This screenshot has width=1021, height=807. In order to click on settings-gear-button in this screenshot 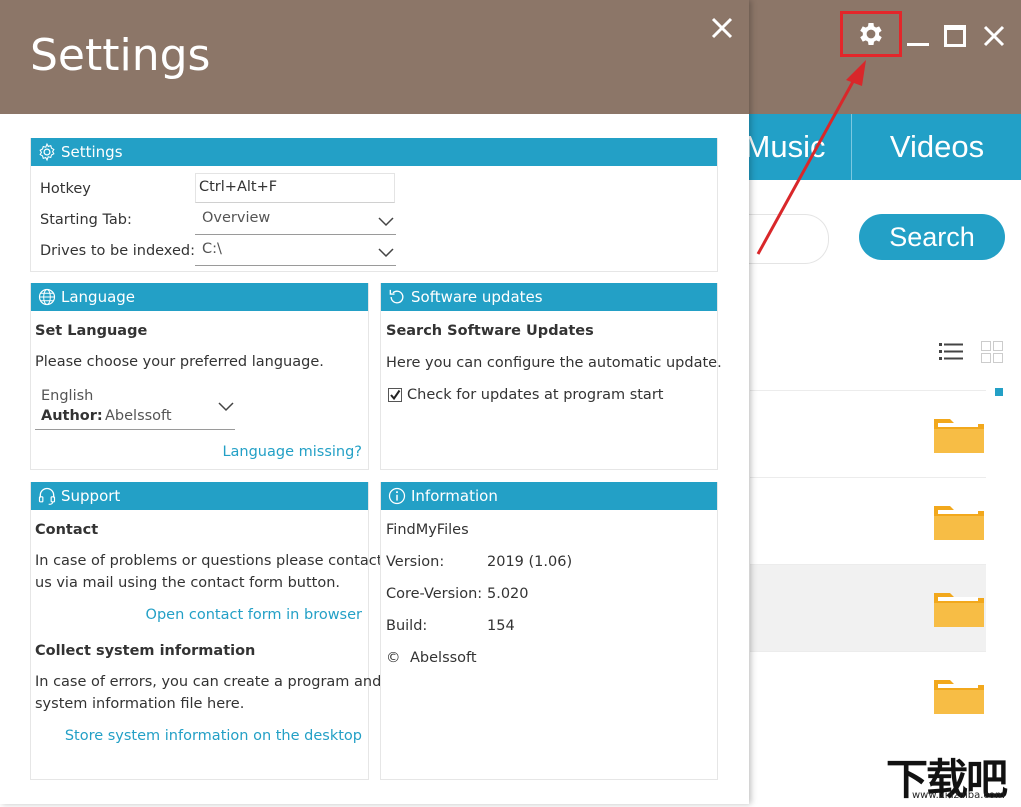, I will do `click(871, 34)`.